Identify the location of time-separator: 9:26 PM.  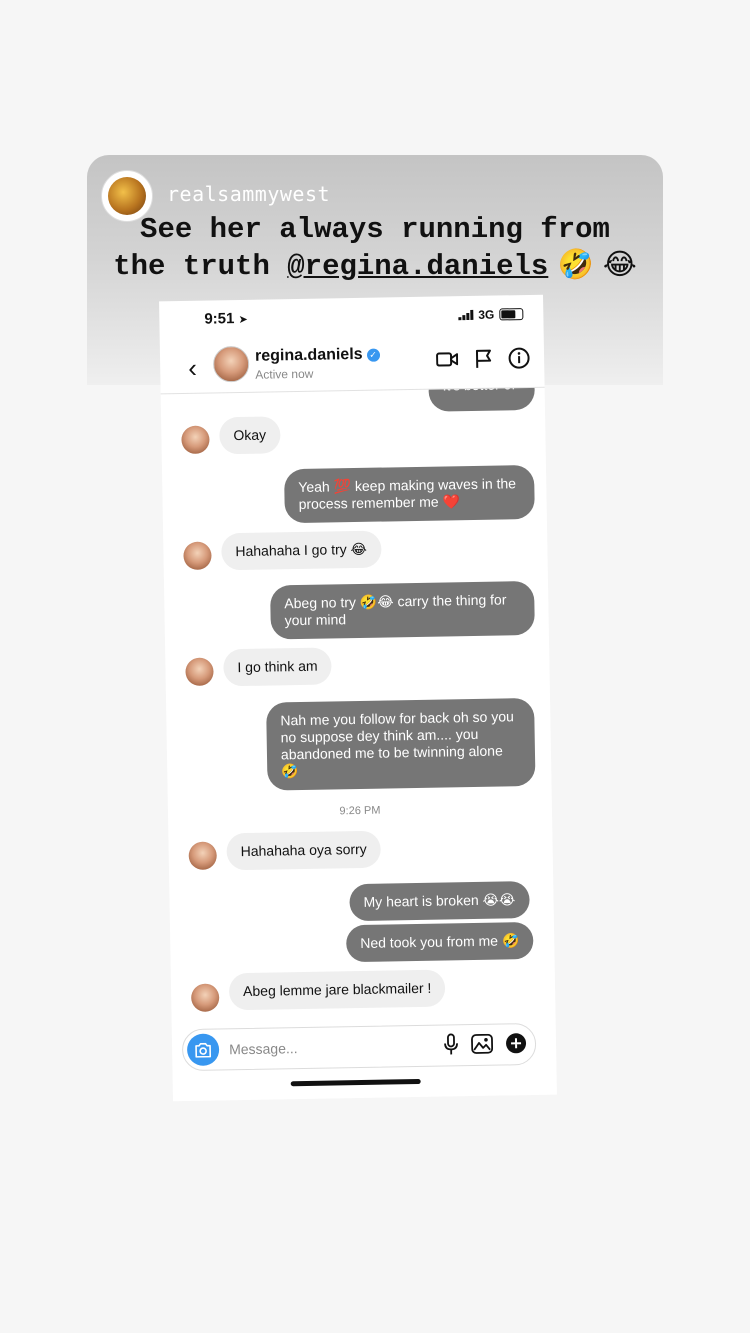
(360, 811).